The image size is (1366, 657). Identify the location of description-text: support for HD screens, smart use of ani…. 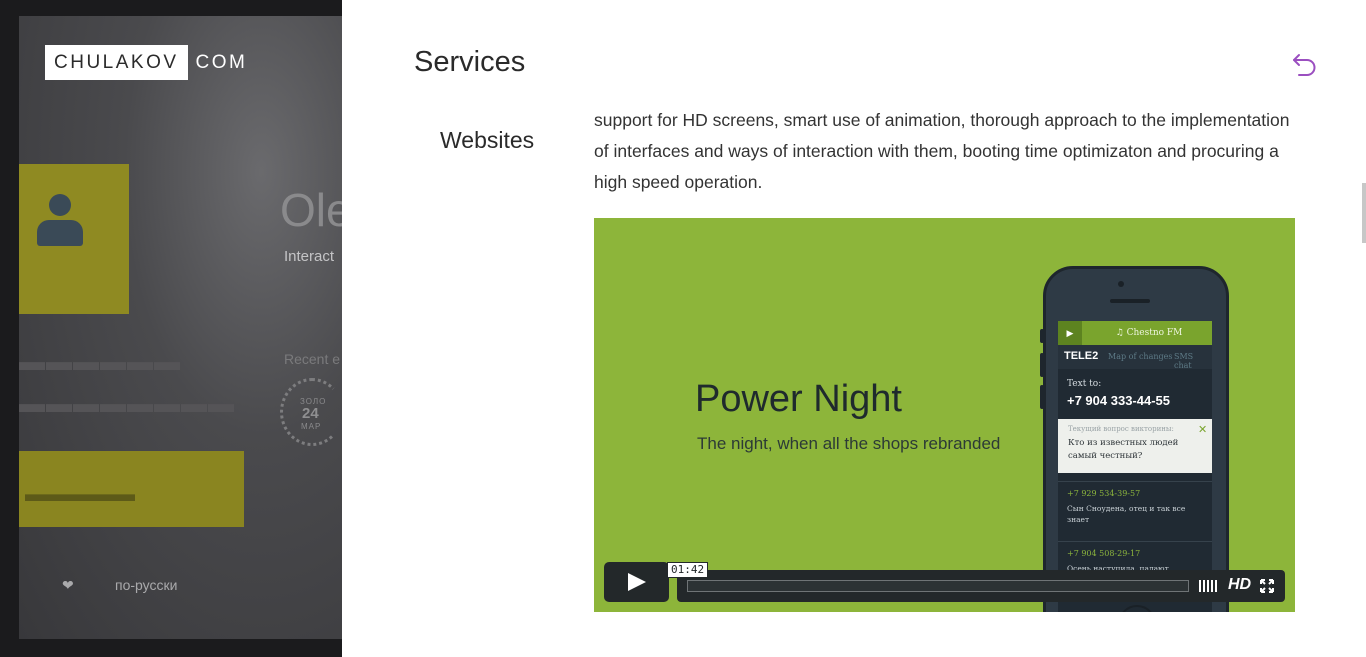
(942, 152).